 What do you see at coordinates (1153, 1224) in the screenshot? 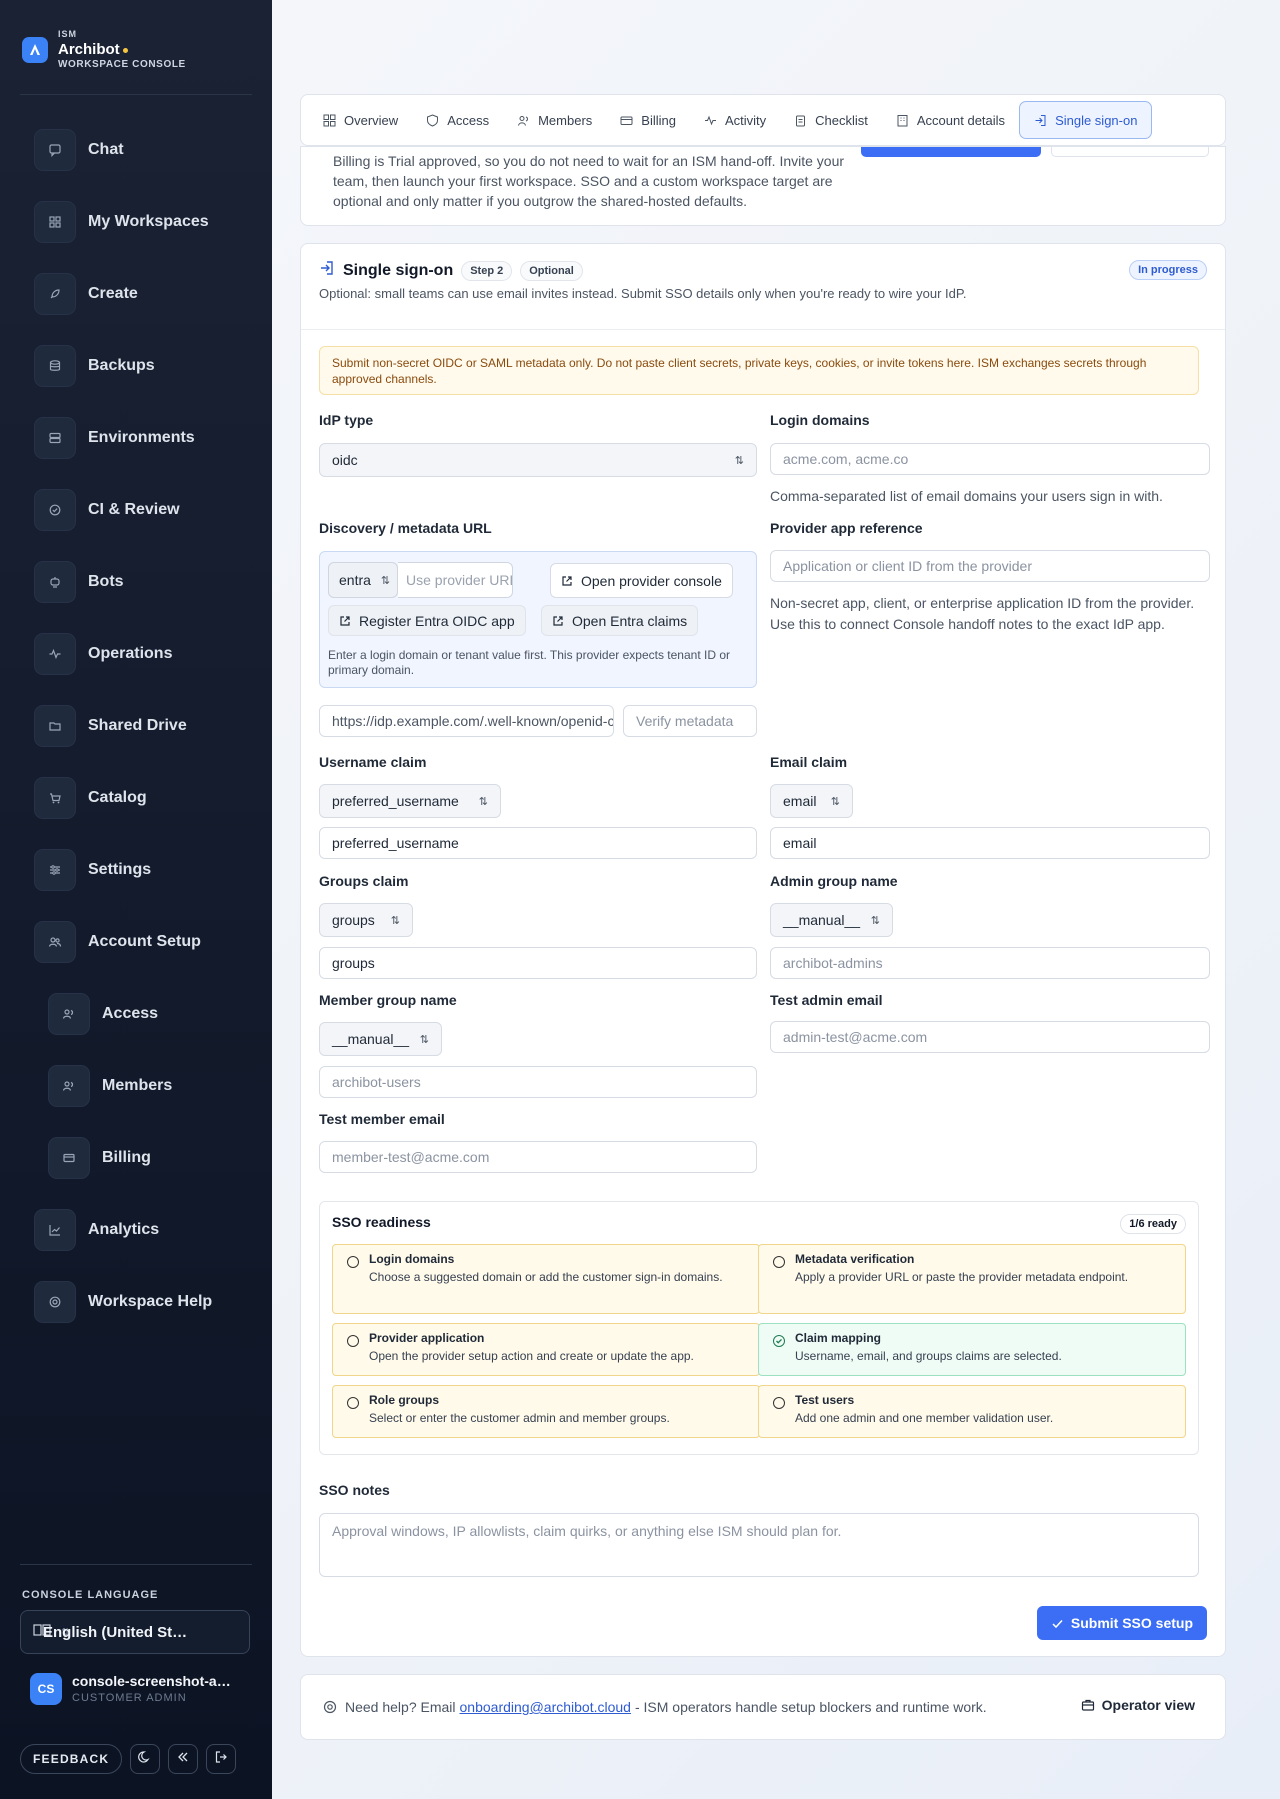
I see `readiness-badge: 1/6 ready` at bounding box center [1153, 1224].